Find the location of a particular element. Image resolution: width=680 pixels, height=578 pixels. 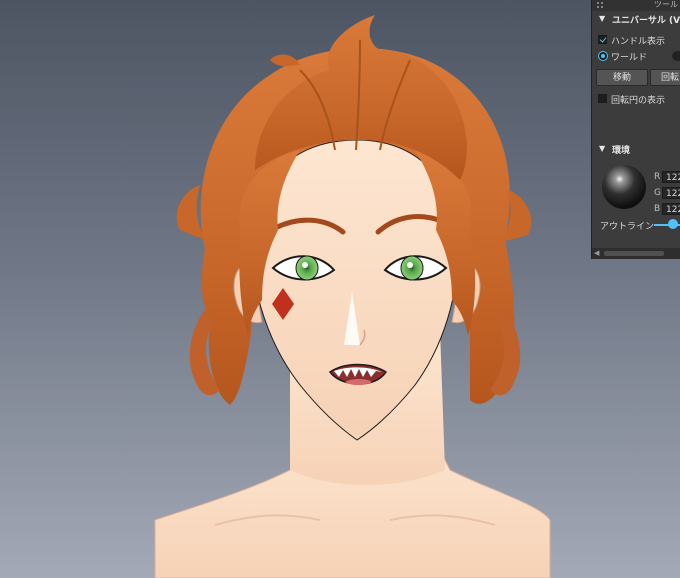

b-label: B is located at coordinates (657, 209).